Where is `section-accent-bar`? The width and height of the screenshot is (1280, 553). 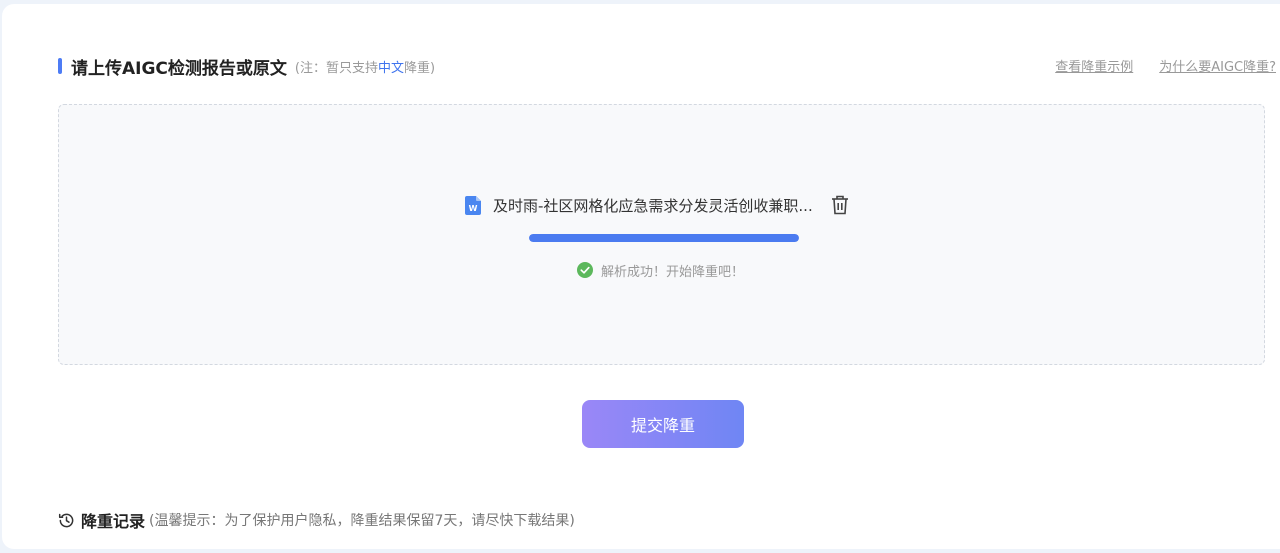 section-accent-bar is located at coordinates (60, 66).